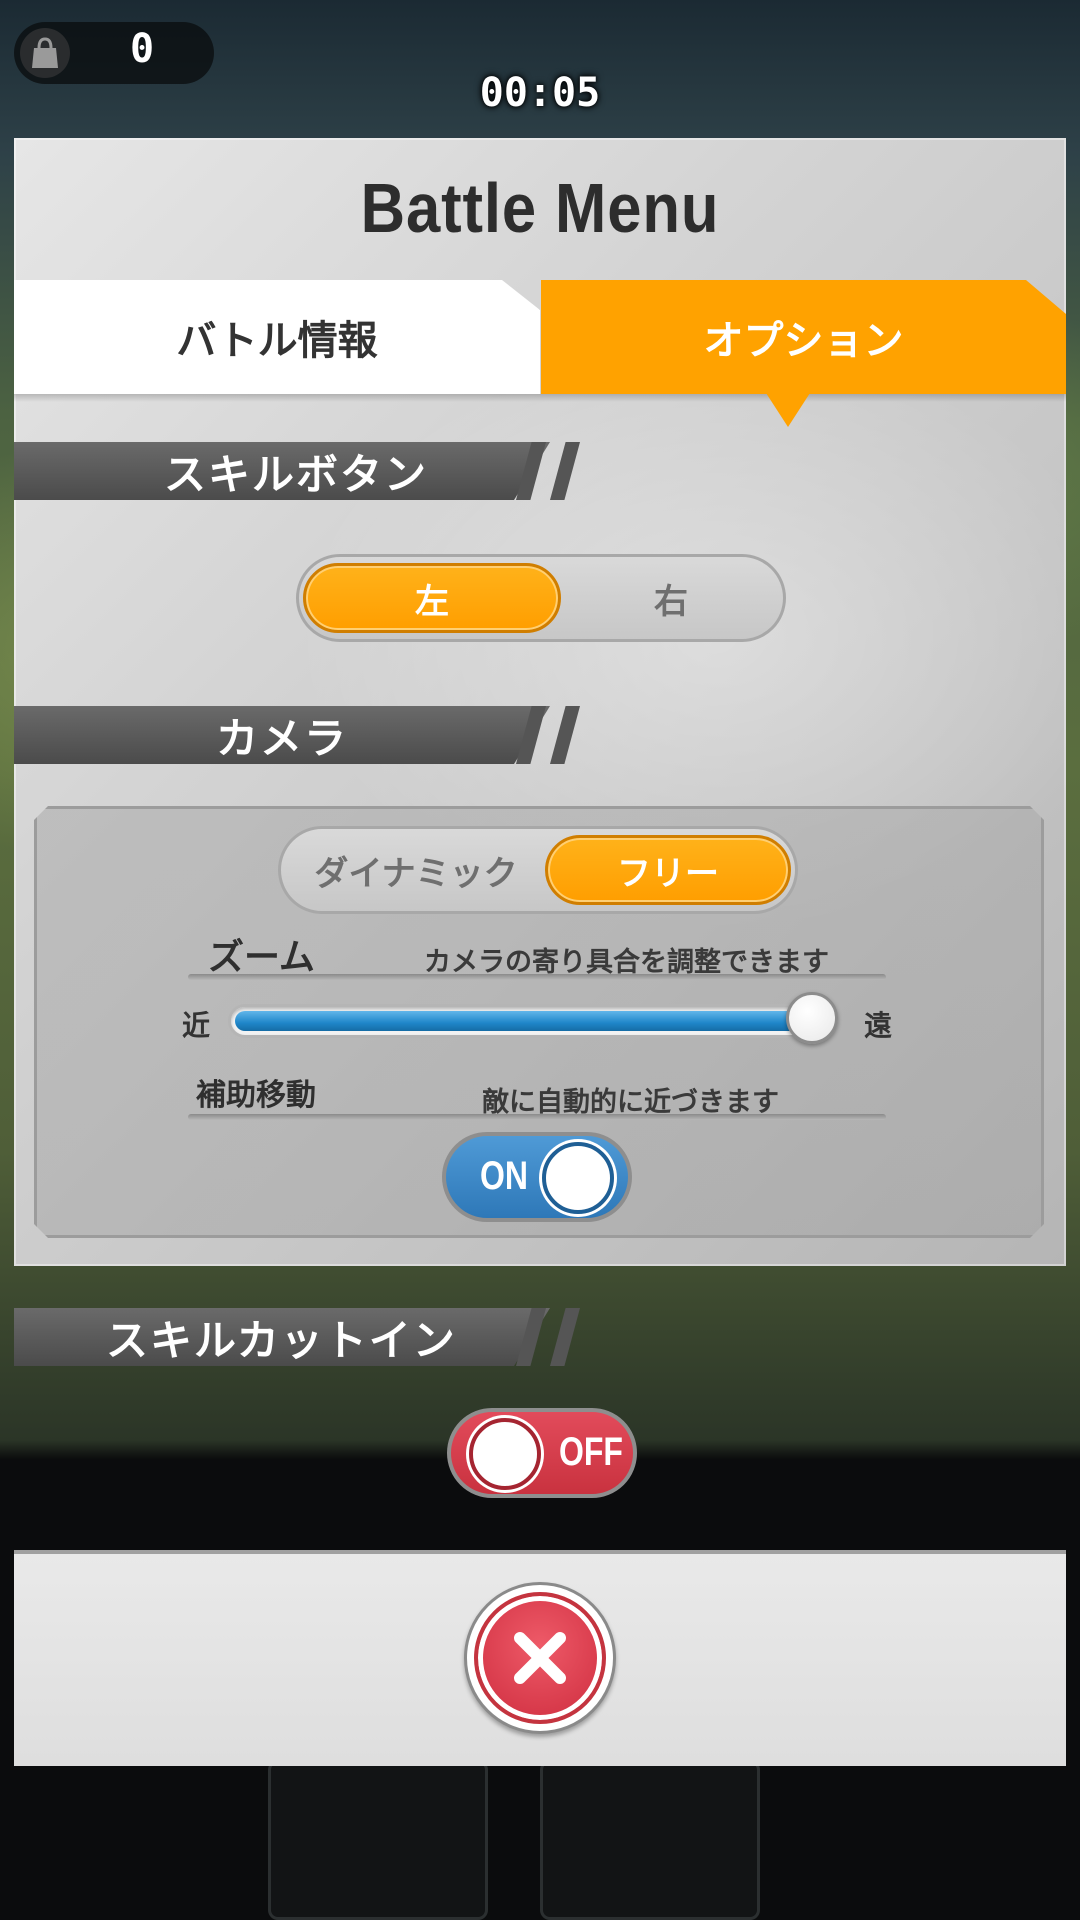 The width and height of the screenshot is (1080, 1920). Describe the element at coordinates (537, 977) in the screenshot. I see `zoom-row-underline` at that location.